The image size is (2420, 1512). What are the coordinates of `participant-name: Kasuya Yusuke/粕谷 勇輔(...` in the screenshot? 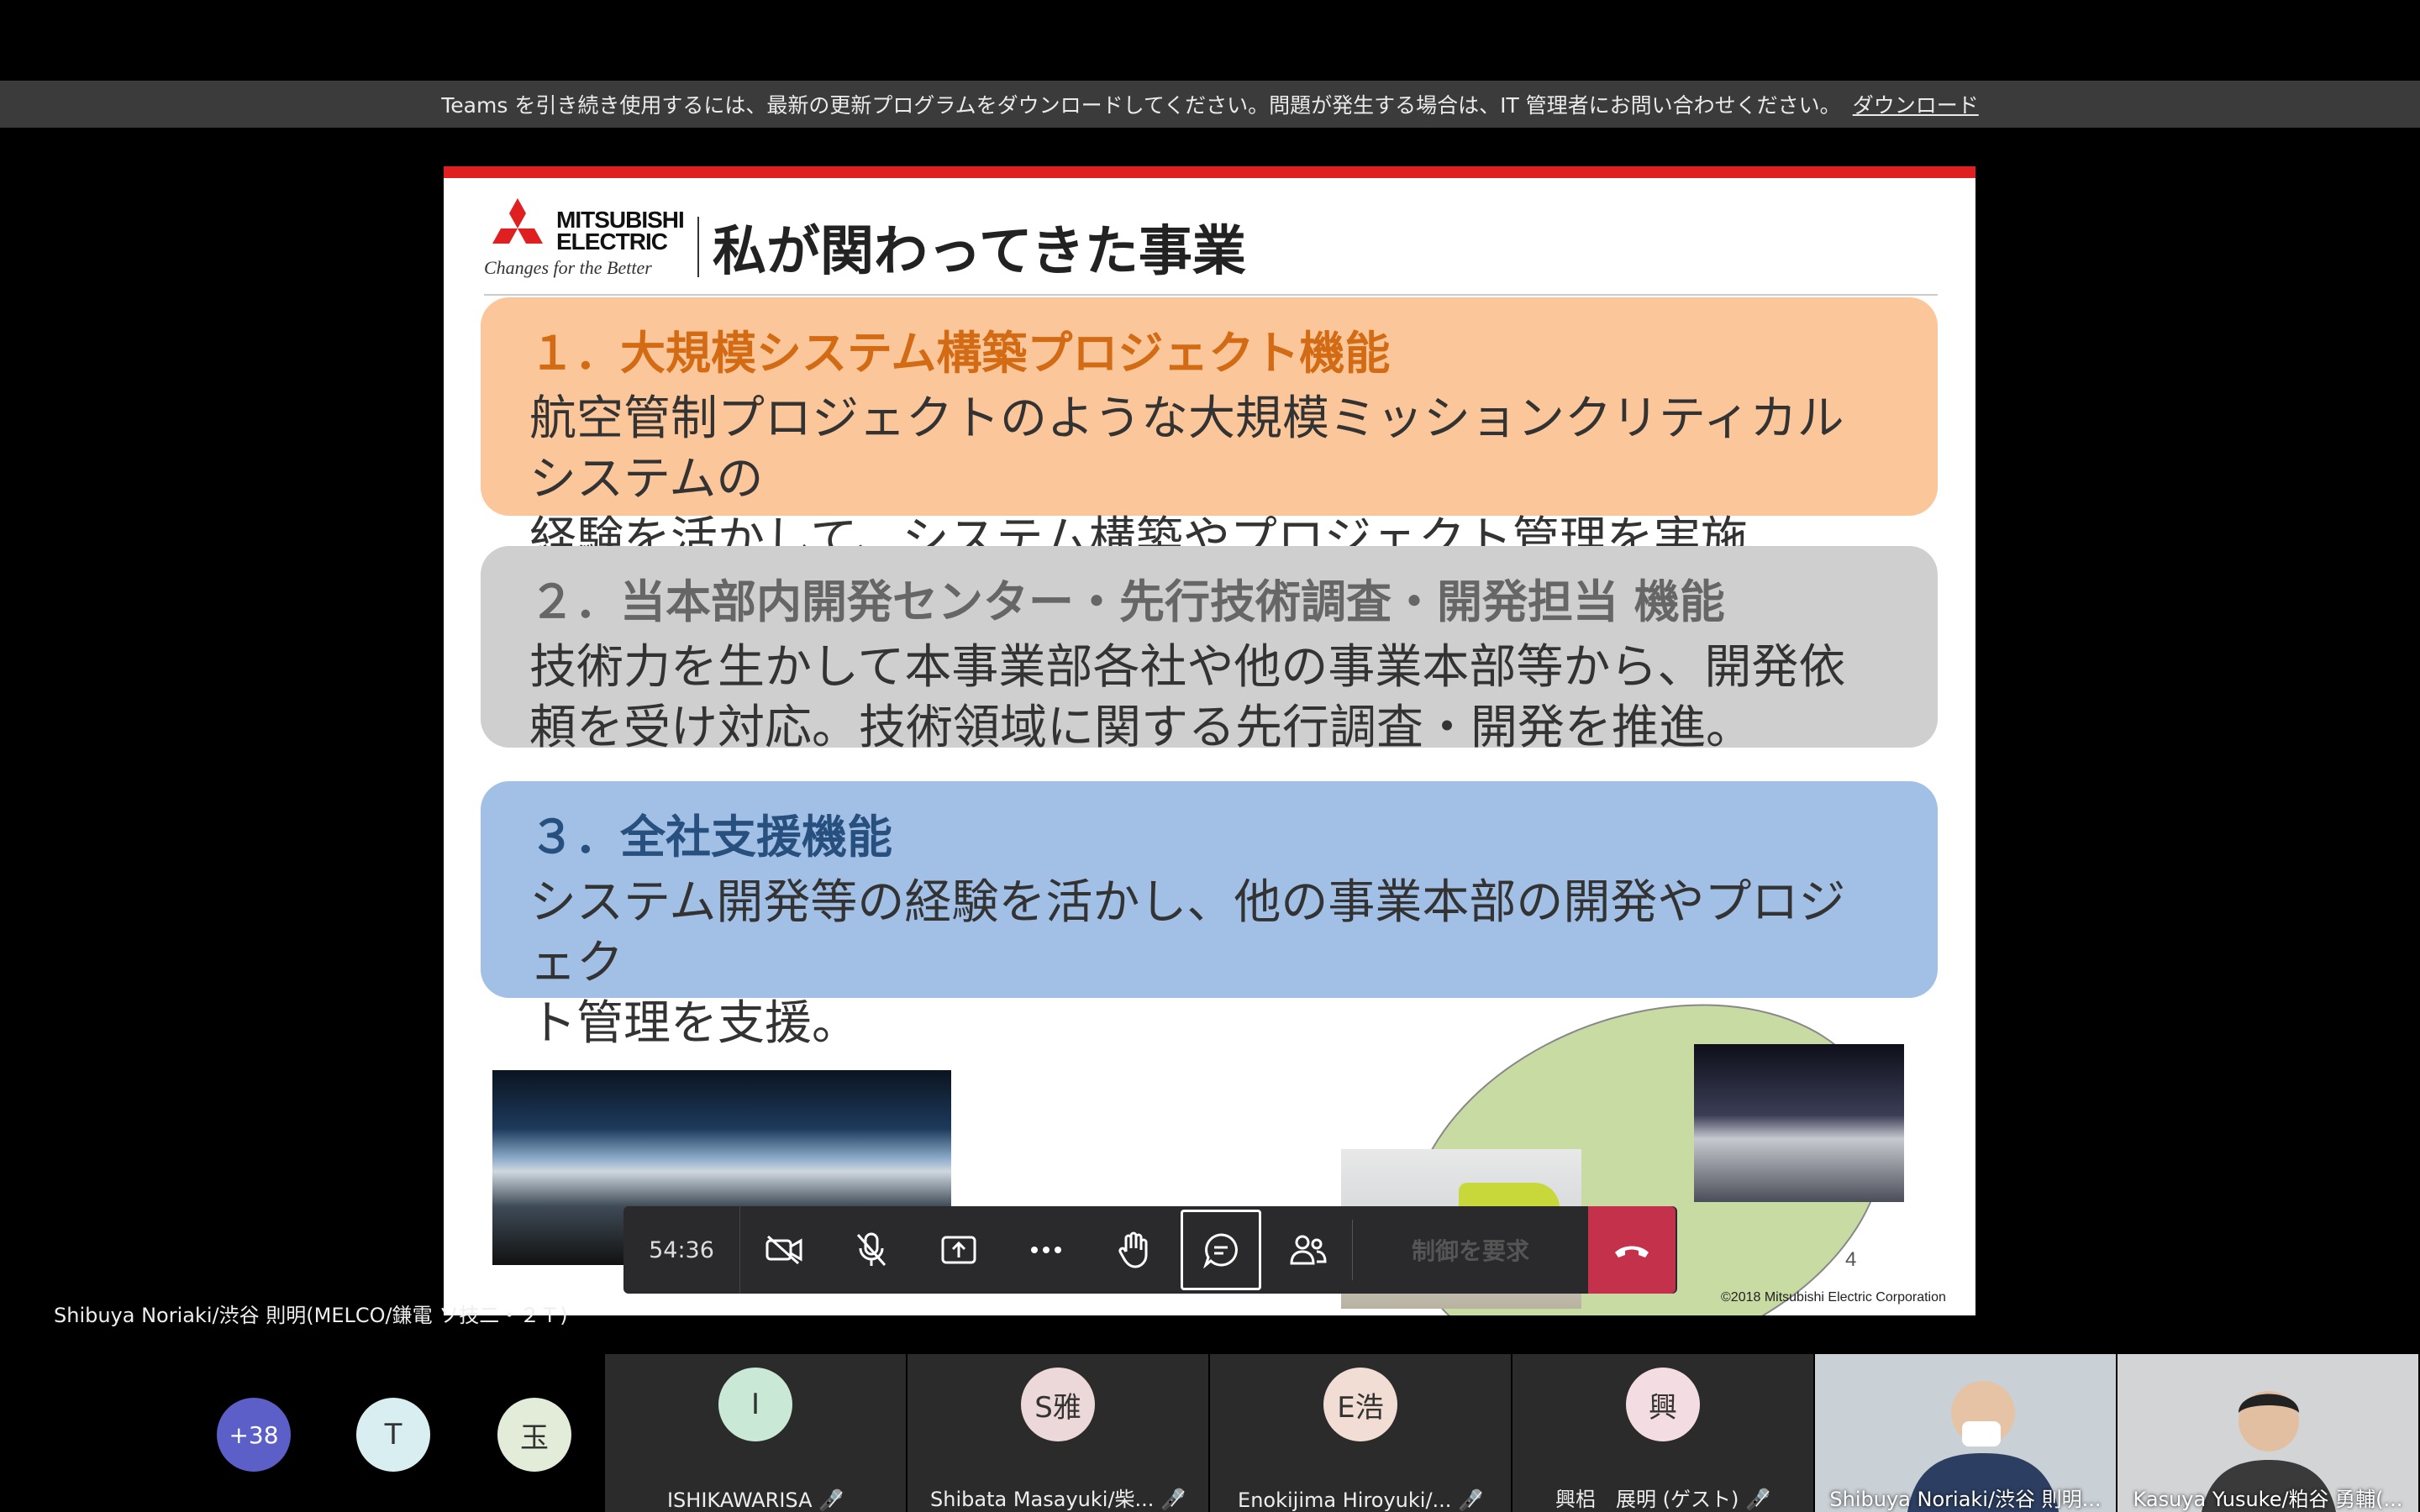 It's located at (2268, 1499).